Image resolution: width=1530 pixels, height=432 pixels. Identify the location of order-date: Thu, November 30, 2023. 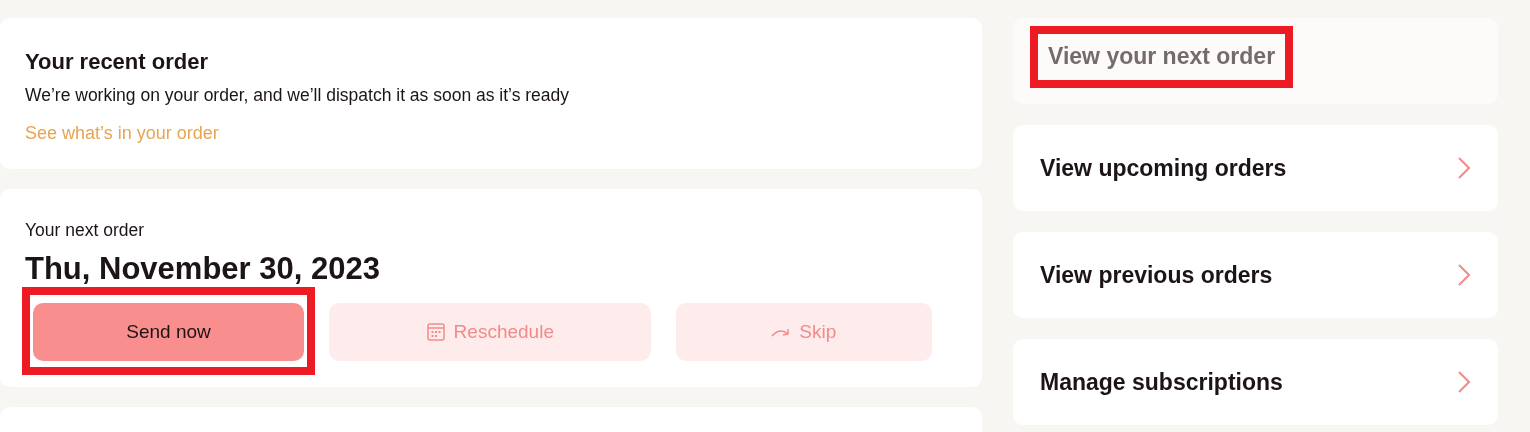
(203, 269).